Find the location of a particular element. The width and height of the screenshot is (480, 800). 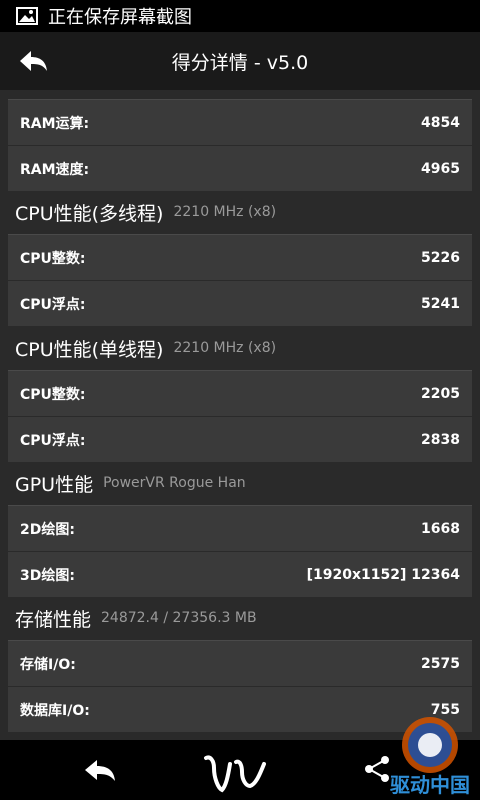

list-item: CPU整数: 5226 is located at coordinates (240, 257).